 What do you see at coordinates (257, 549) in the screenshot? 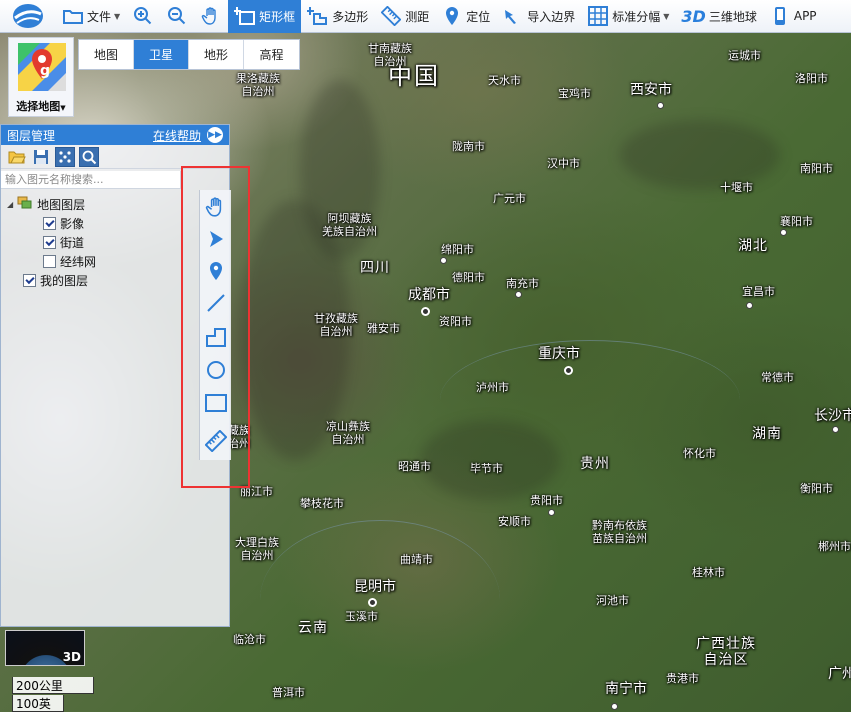
I see `label-dali: 大理白族 自治州` at bounding box center [257, 549].